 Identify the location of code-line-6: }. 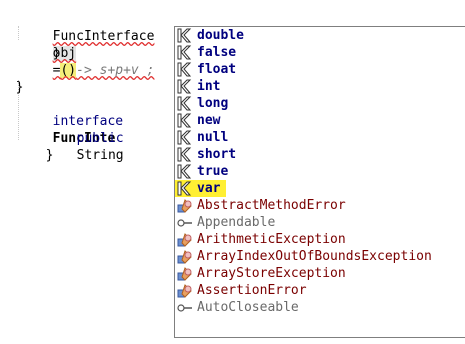
(42, 146).